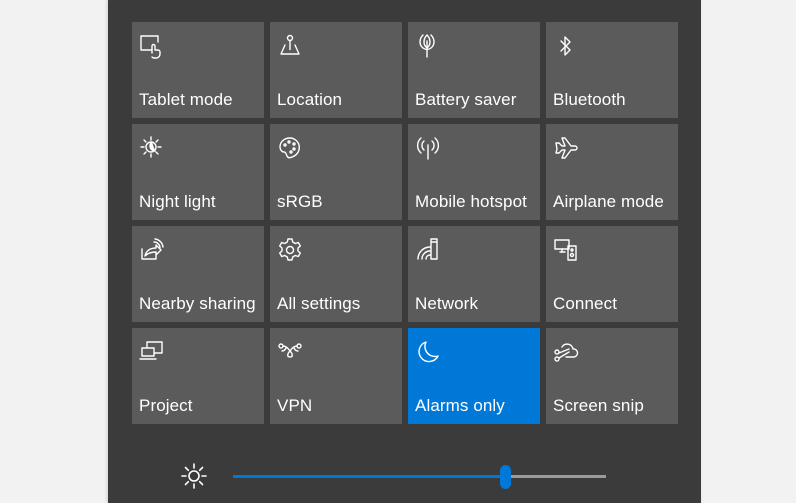 This screenshot has width=796, height=503. I want to click on mobile-hotspot-icon, so click(428, 148).